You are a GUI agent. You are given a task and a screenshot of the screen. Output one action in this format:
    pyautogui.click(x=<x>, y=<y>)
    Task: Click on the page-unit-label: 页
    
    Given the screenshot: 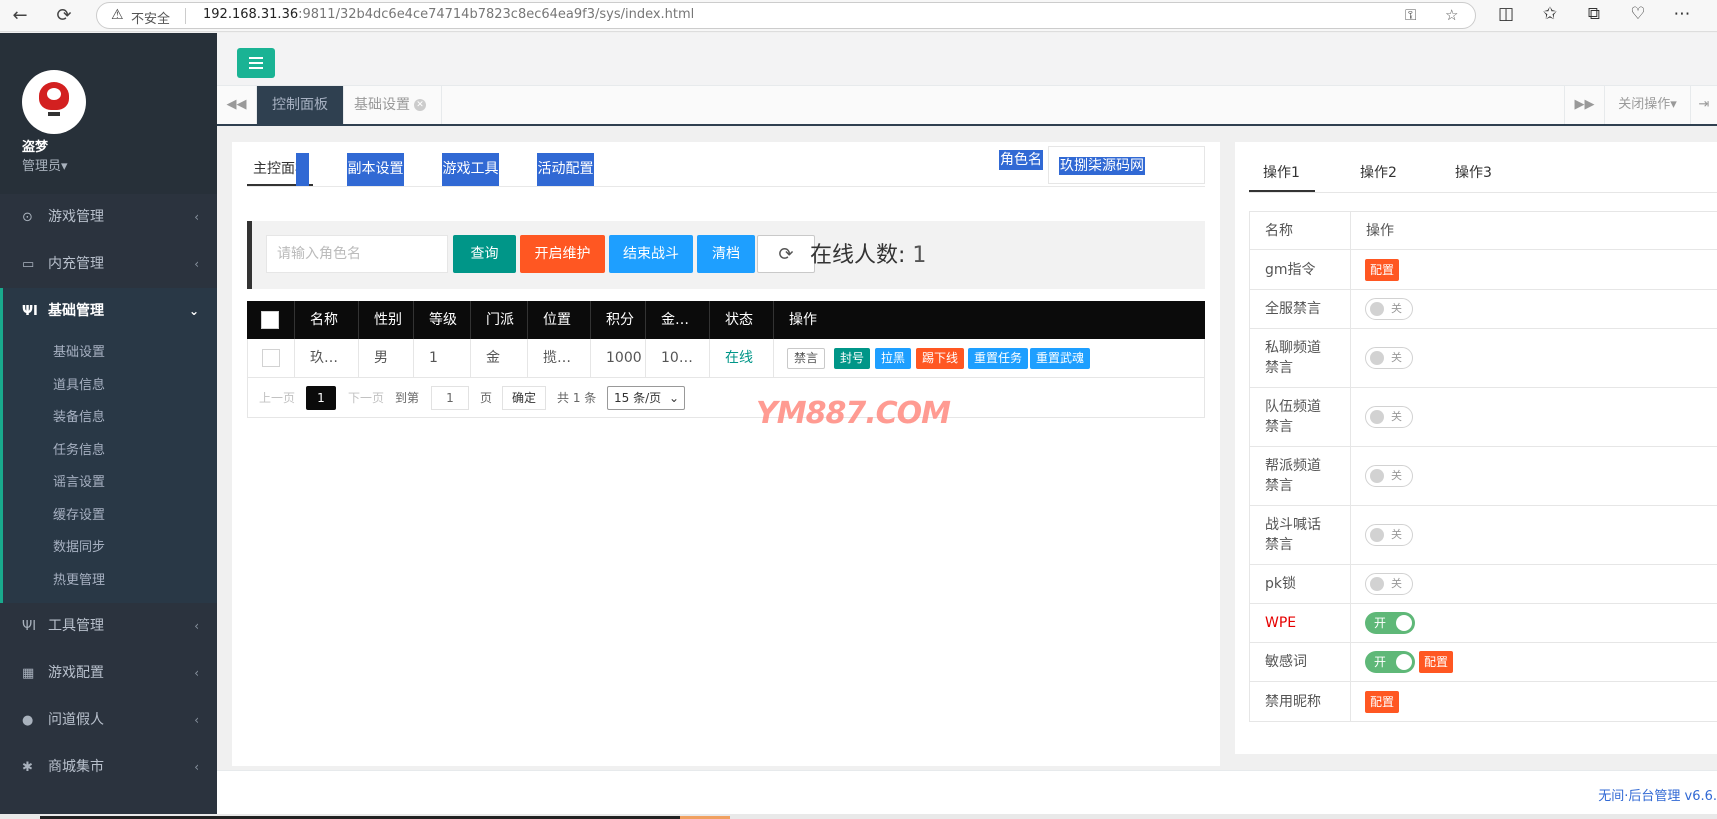 What is the action you would take?
    pyautogui.click(x=486, y=398)
    